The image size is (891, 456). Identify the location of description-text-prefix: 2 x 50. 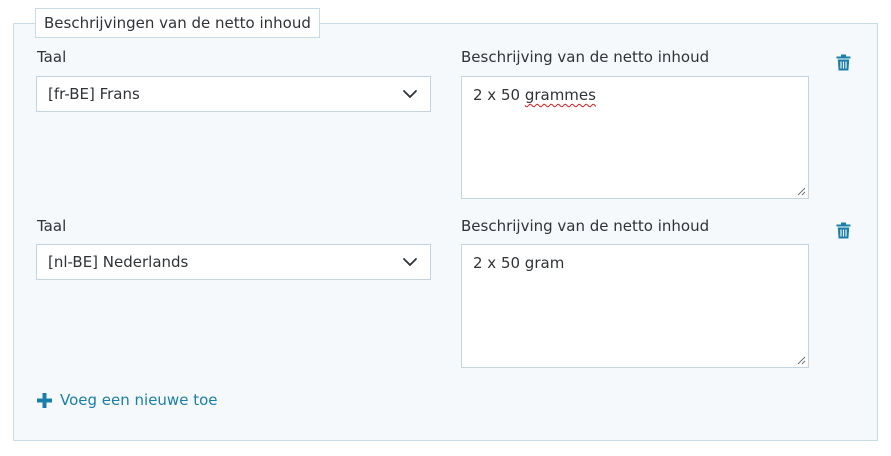
(499, 95).